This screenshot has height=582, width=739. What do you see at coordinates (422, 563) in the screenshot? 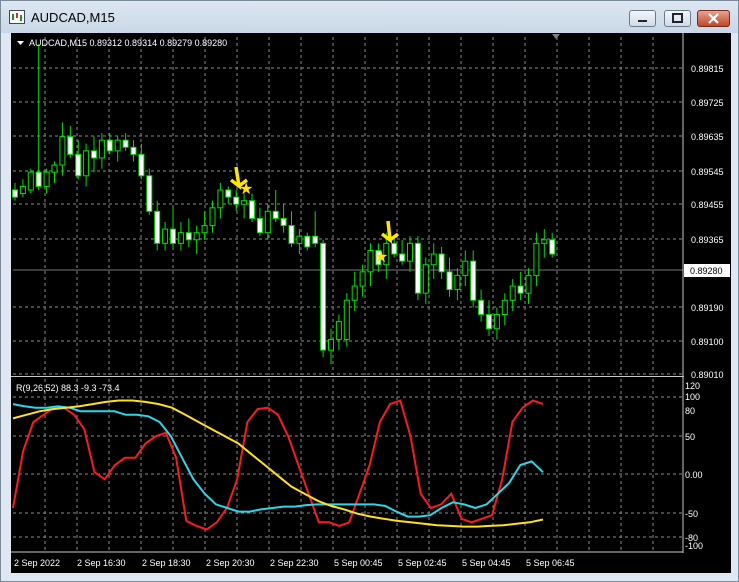
I see `time-label: 5 Sep 02:45` at bounding box center [422, 563].